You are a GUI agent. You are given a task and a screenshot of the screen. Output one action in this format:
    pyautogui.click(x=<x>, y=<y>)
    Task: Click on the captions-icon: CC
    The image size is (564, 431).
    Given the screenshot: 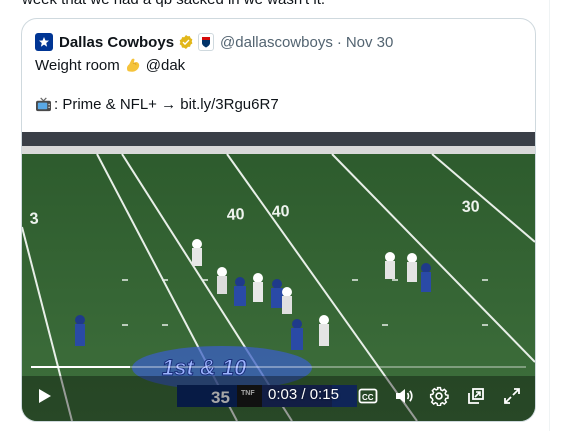 What is the action you would take?
    pyautogui.click(x=368, y=396)
    